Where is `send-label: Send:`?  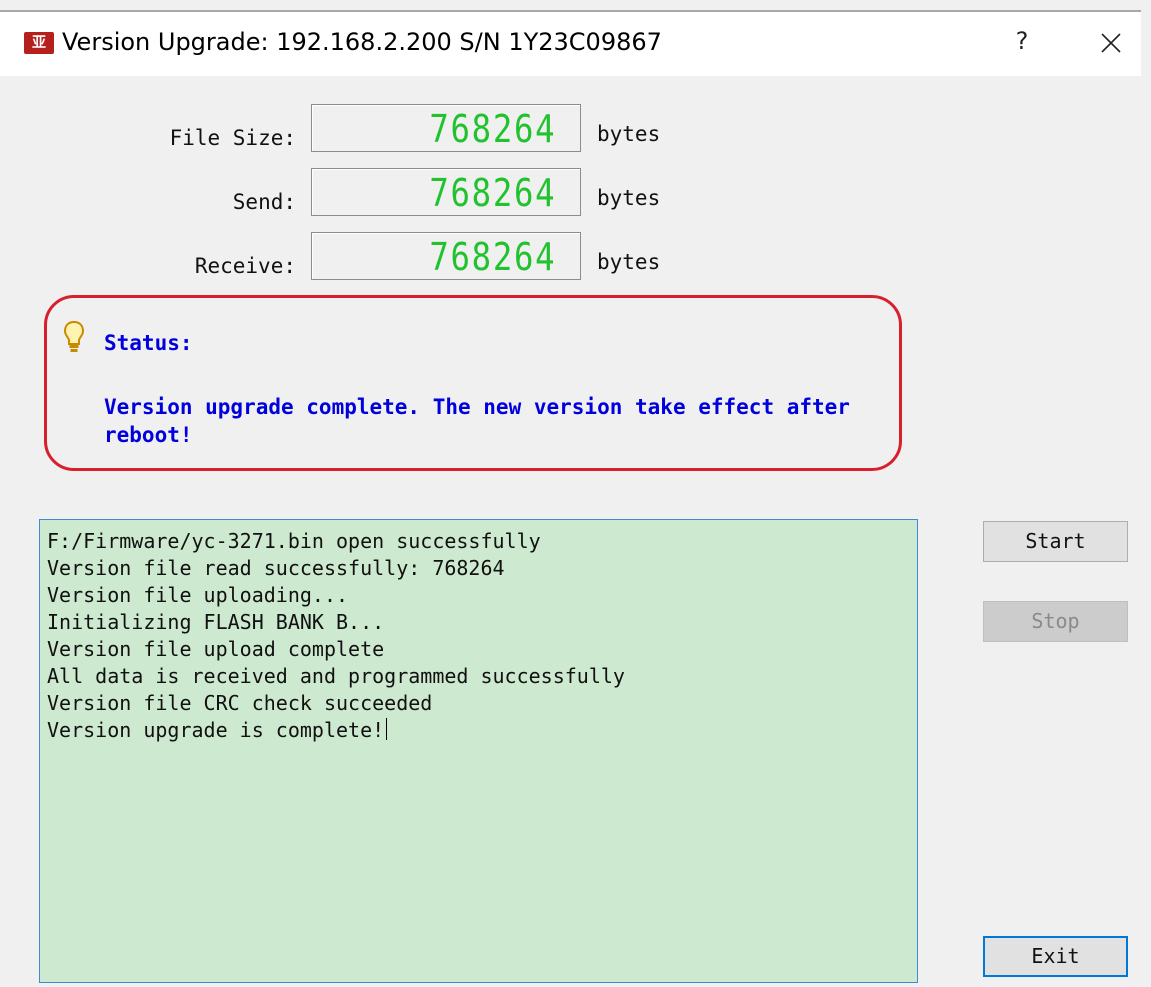
send-label: Send: is located at coordinates (264, 202).